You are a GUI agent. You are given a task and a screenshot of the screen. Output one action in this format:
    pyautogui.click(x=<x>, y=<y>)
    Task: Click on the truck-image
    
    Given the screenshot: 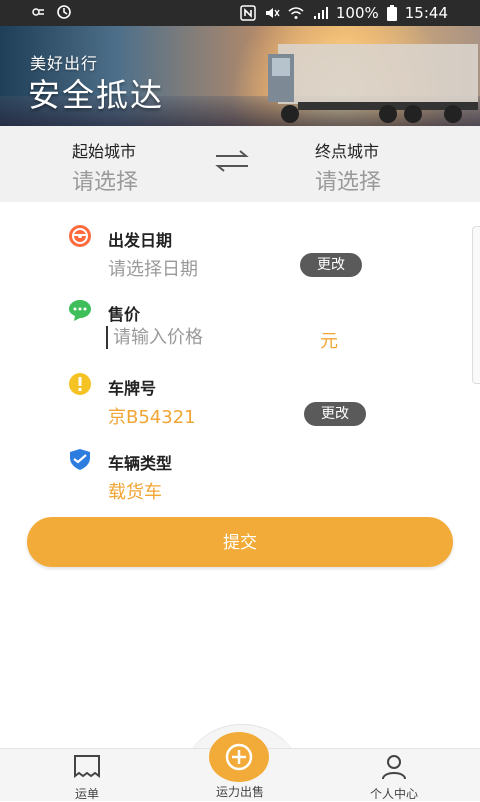 What is the action you would take?
    pyautogui.click(x=373, y=83)
    